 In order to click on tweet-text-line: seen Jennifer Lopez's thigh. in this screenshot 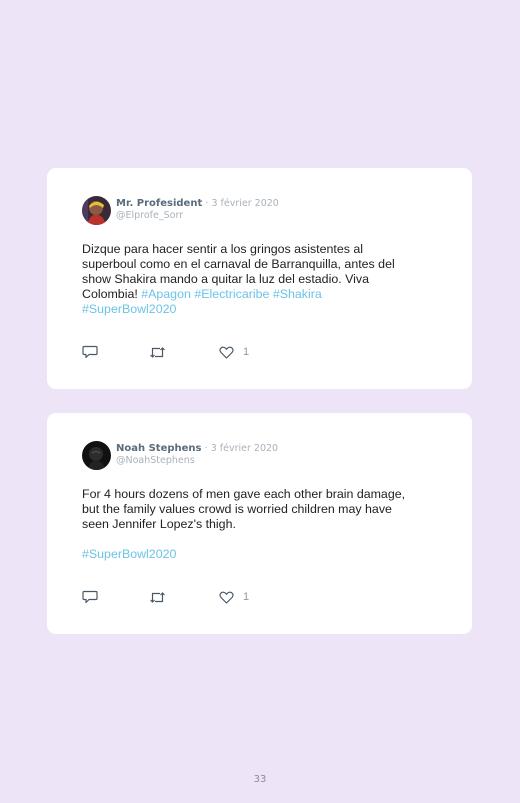, I will do `click(159, 524)`.